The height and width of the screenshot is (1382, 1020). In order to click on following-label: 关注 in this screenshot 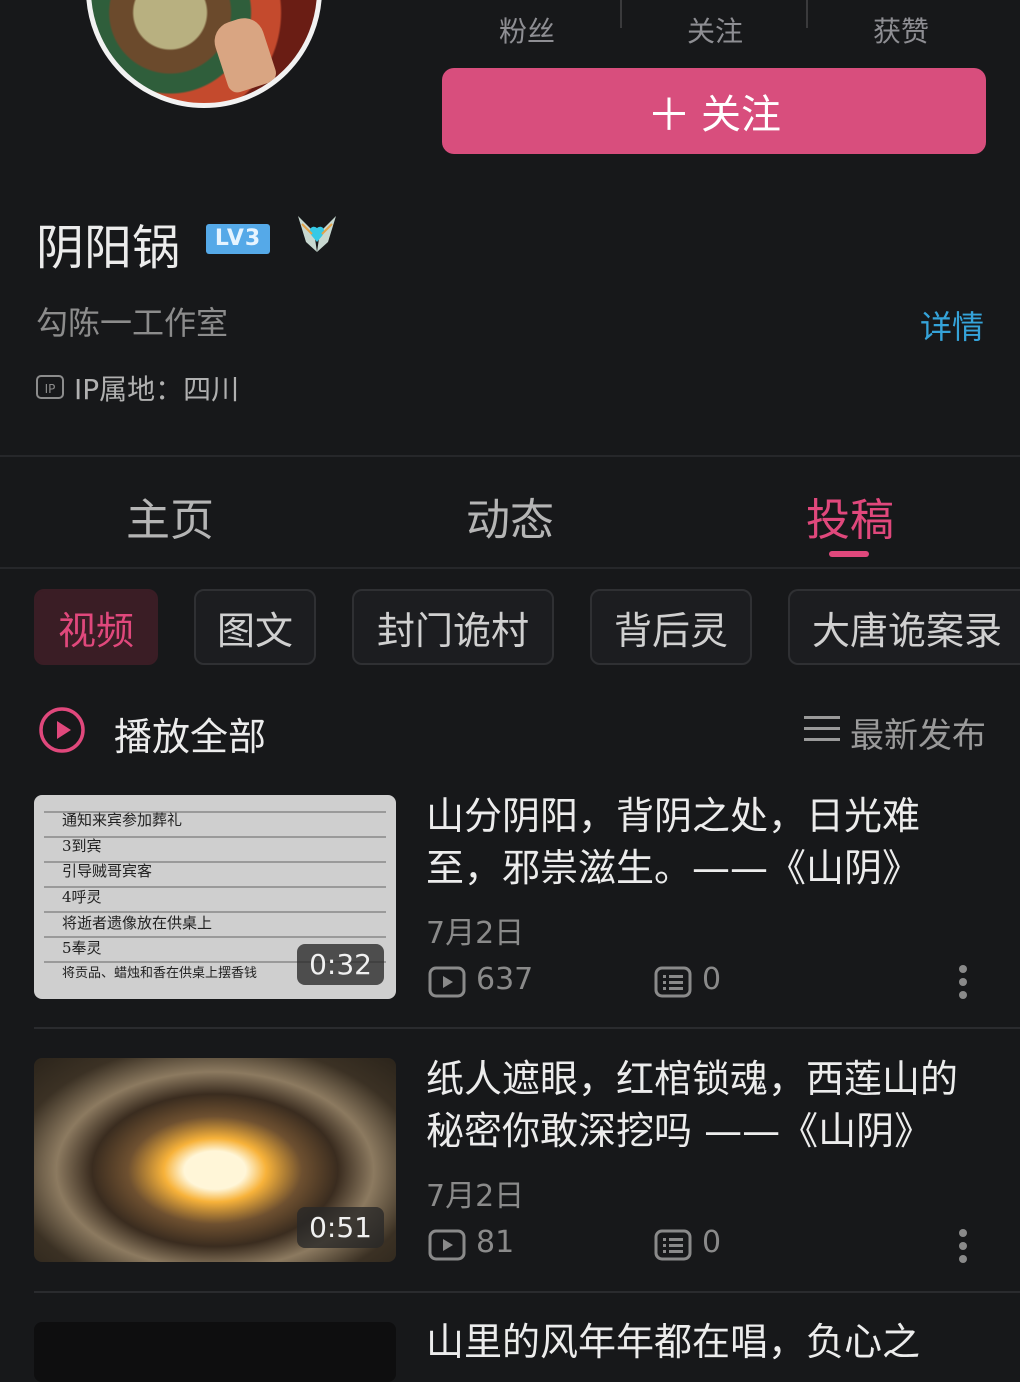, I will do `click(715, 30)`.